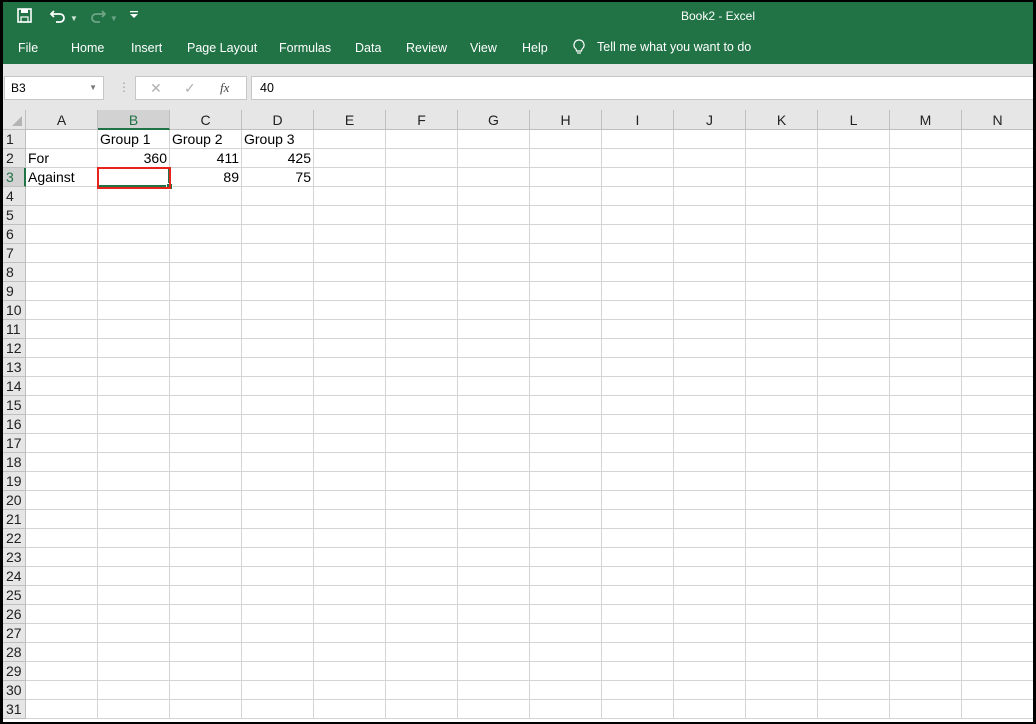  Describe the element at coordinates (782, 158) in the screenshot. I see `cell-k2` at that location.